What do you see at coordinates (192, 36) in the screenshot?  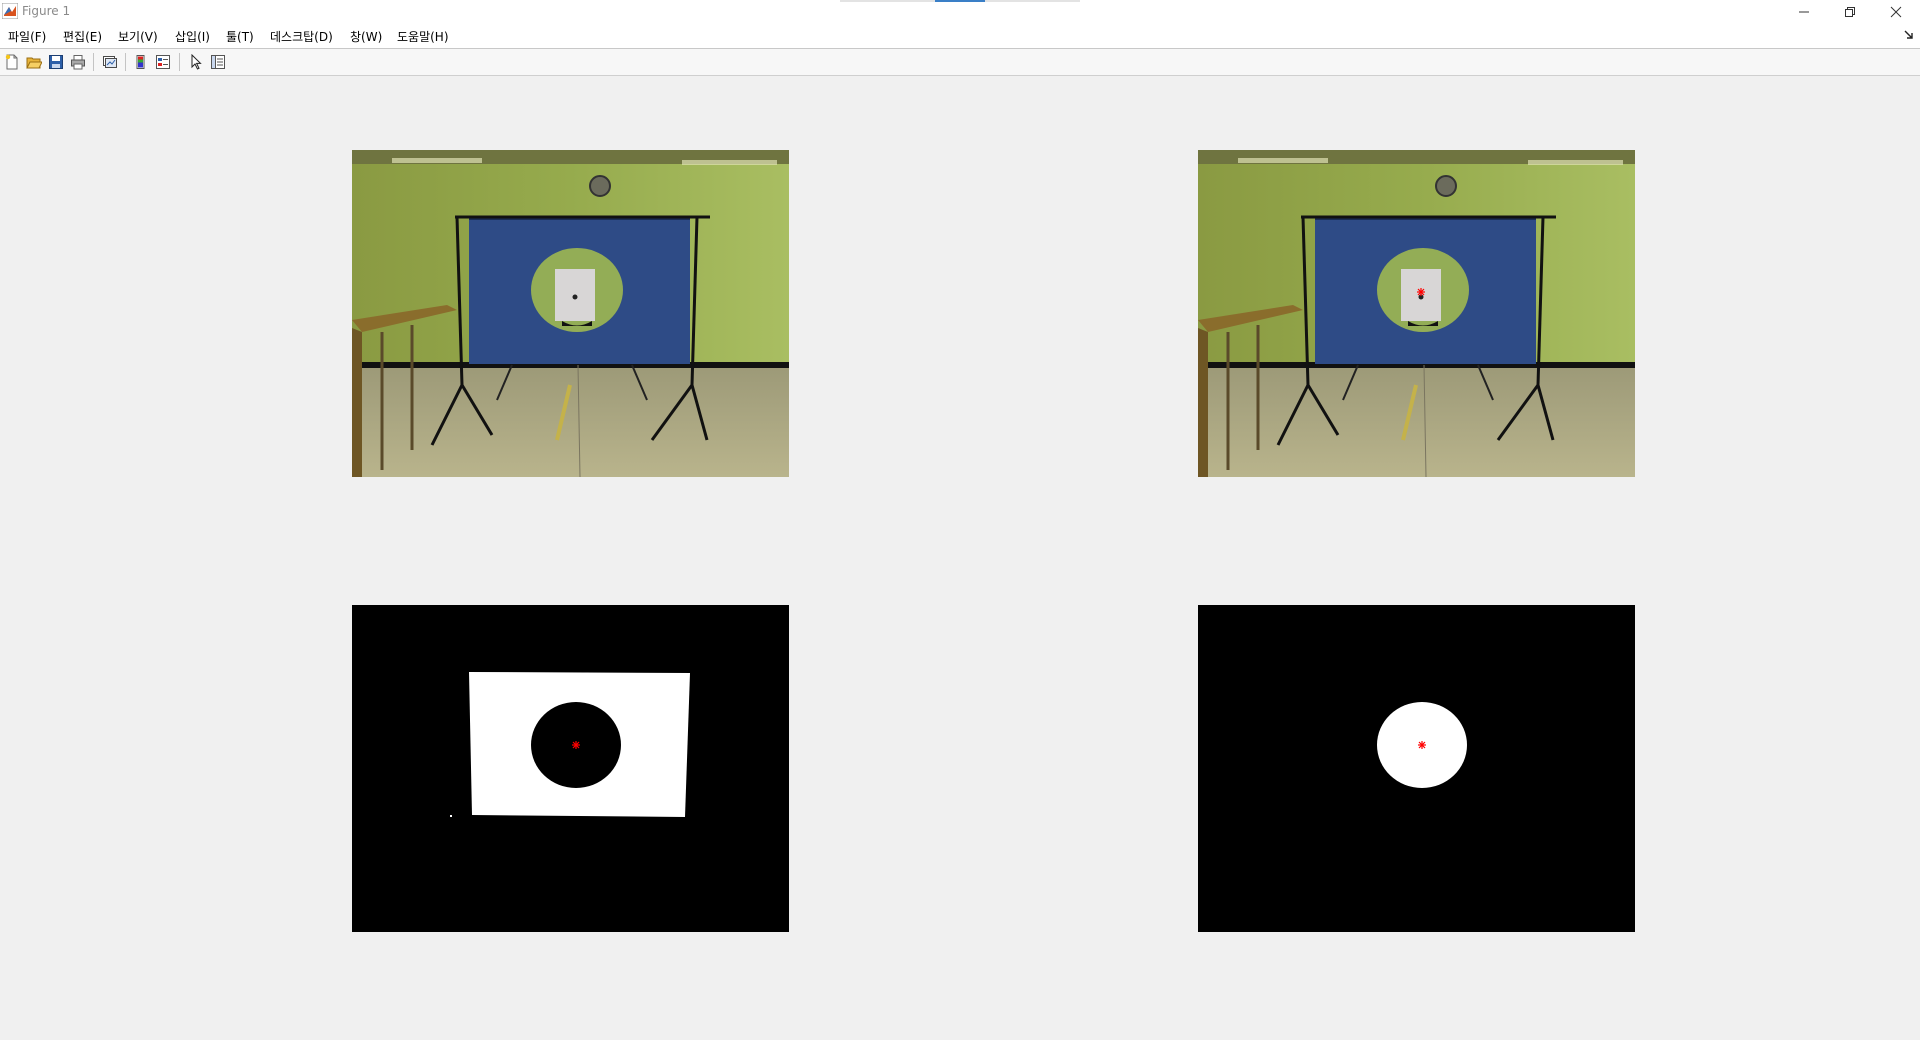 I see `menu-insert: 삽입(I)` at bounding box center [192, 36].